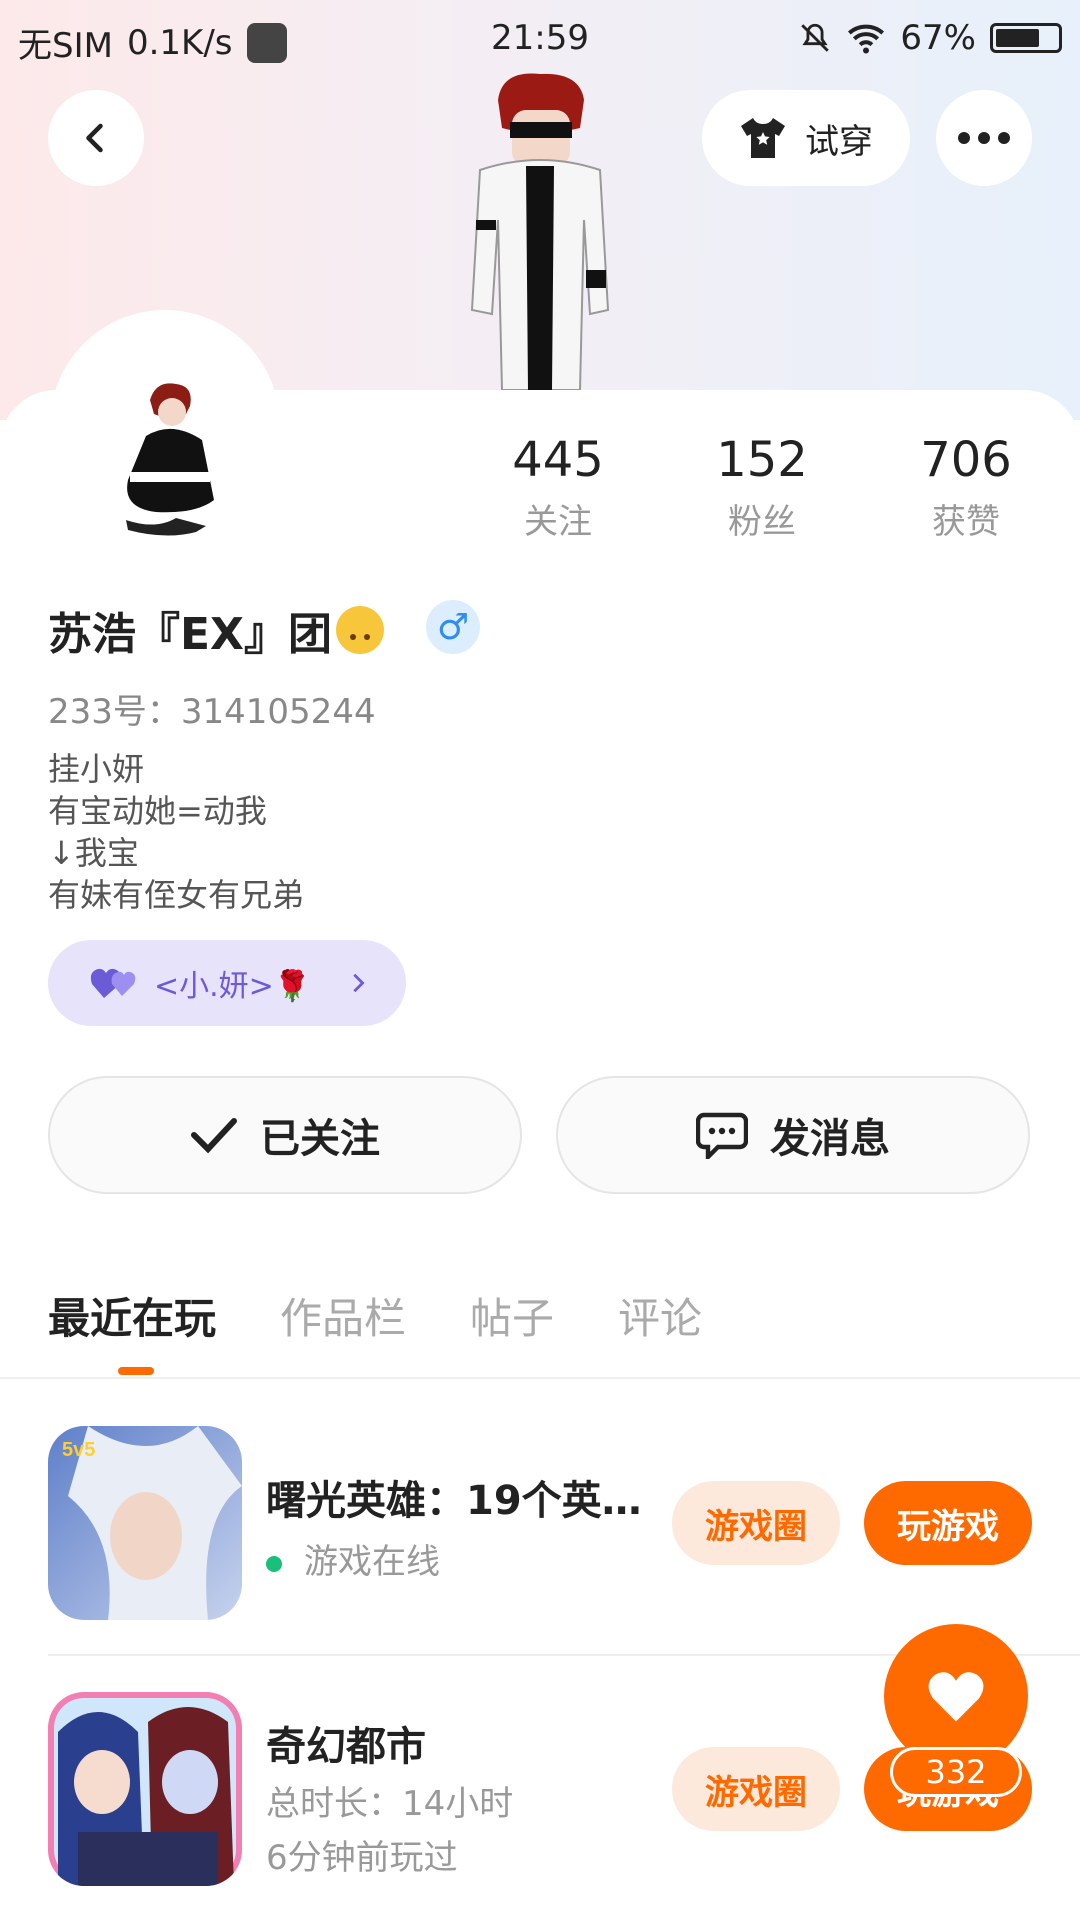  Describe the element at coordinates (320, 1139) in the screenshot. I see `followed-label: 已关注` at that location.